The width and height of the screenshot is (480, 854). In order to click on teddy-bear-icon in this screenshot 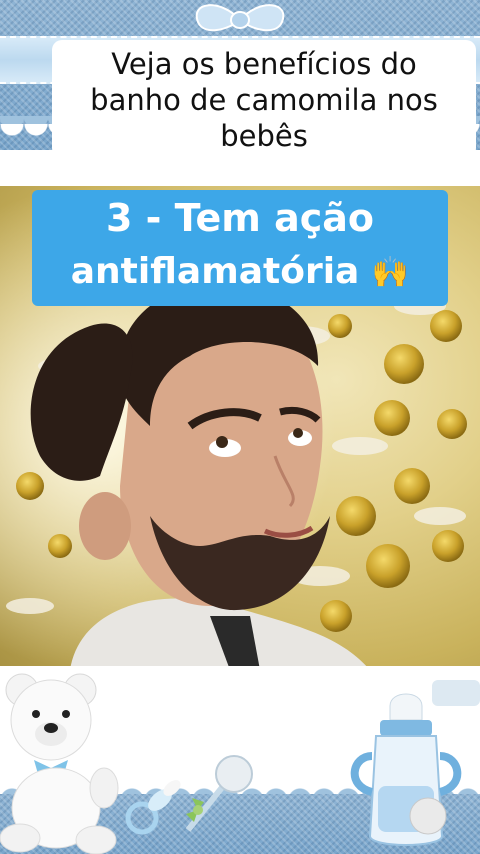, I will do `click(59, 763)`.